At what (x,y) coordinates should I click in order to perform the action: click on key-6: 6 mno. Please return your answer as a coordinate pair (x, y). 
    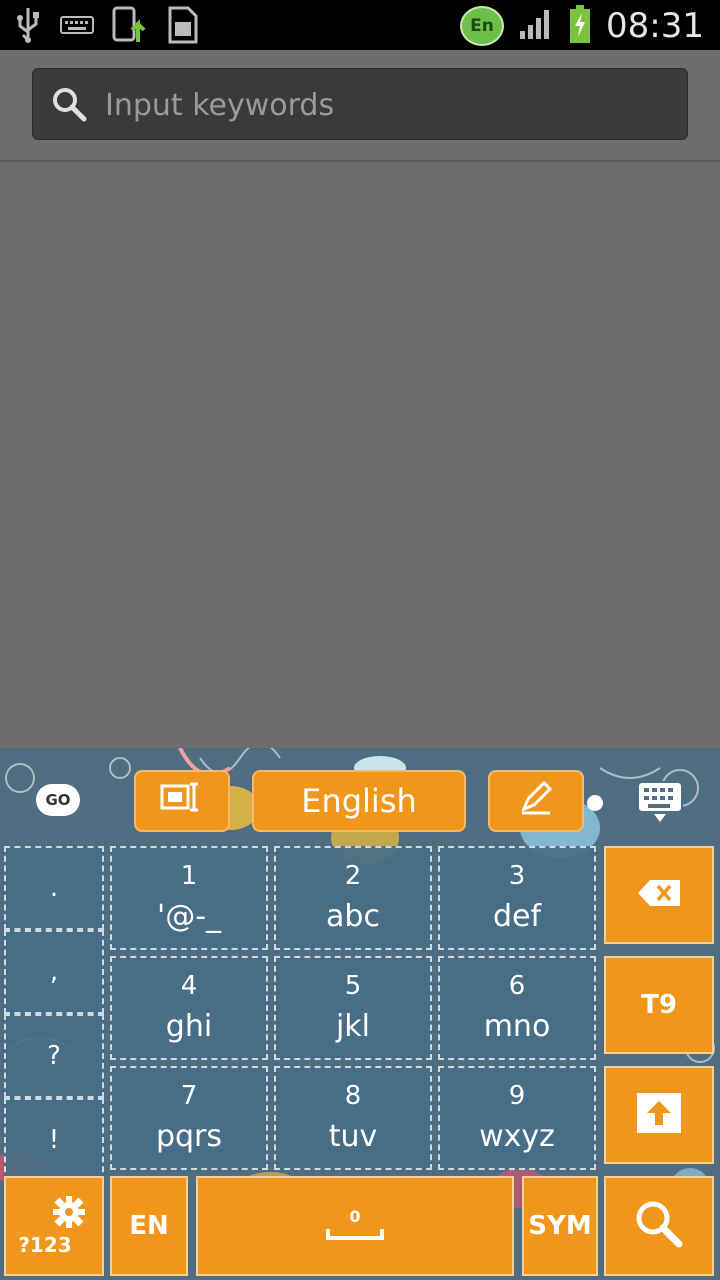
    Looking at the image, I should click on (517, 1008).